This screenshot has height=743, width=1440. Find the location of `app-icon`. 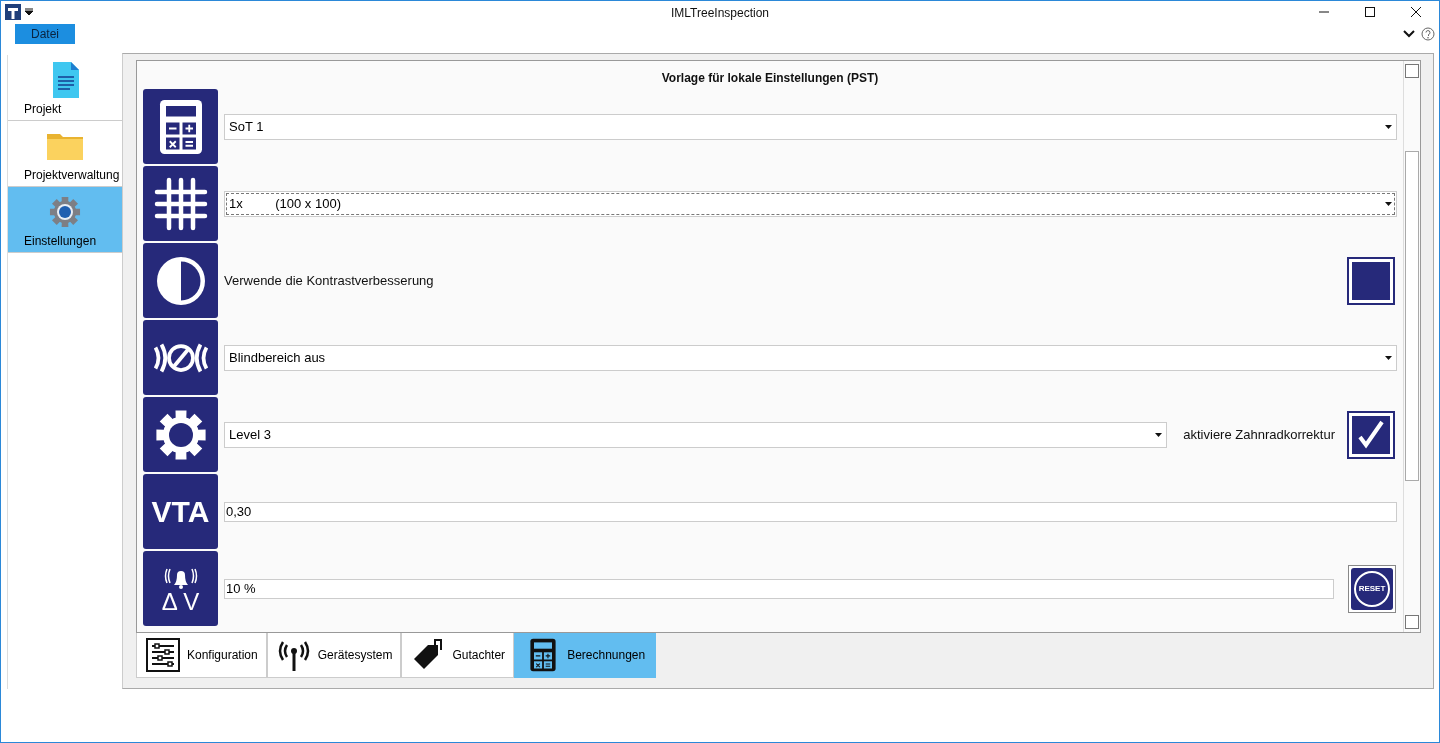

app-icon is located at coordinates (13, 12).